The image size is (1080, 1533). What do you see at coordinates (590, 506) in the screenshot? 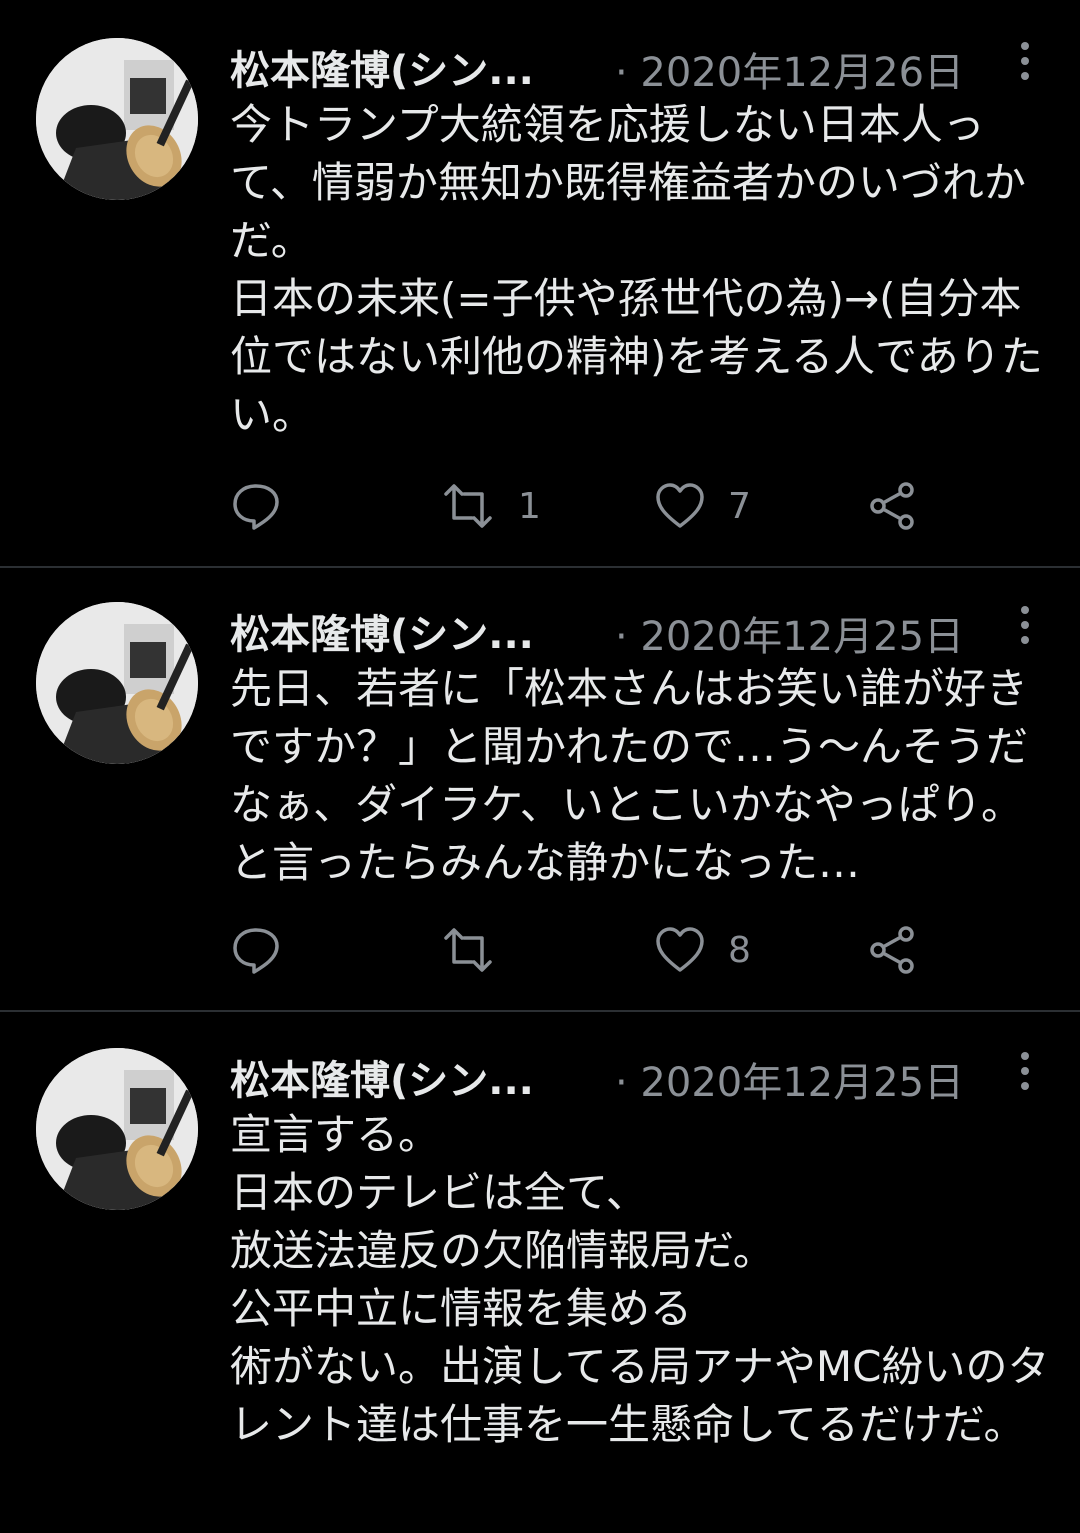
I see `tweet-actions: 1 7` at bounding box center [590, 506].